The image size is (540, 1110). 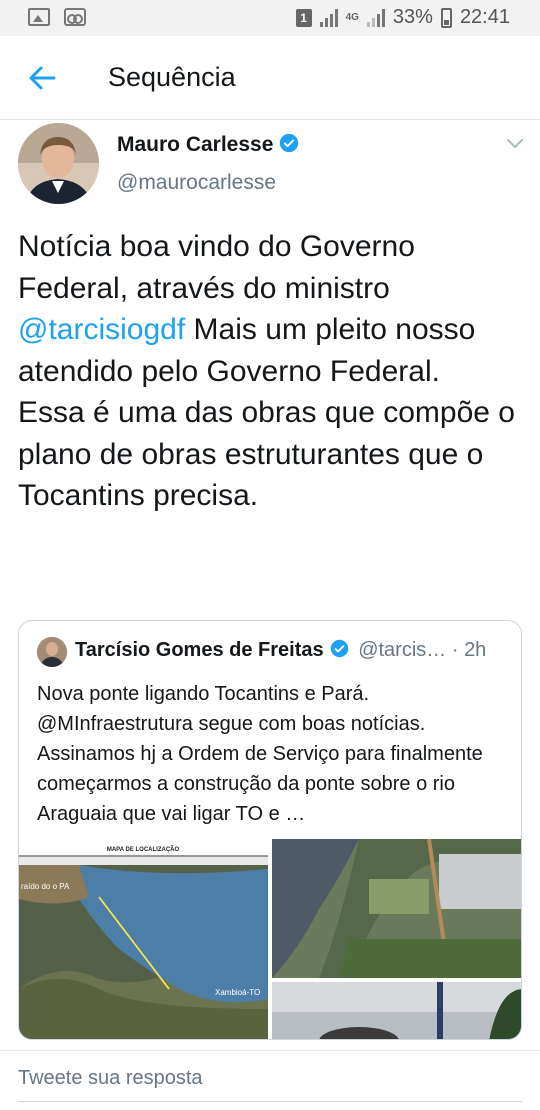 What do you see at coordinates (397, 909) in the screenshot?
I see `aerial-photo` at bounding box center [397, 909].